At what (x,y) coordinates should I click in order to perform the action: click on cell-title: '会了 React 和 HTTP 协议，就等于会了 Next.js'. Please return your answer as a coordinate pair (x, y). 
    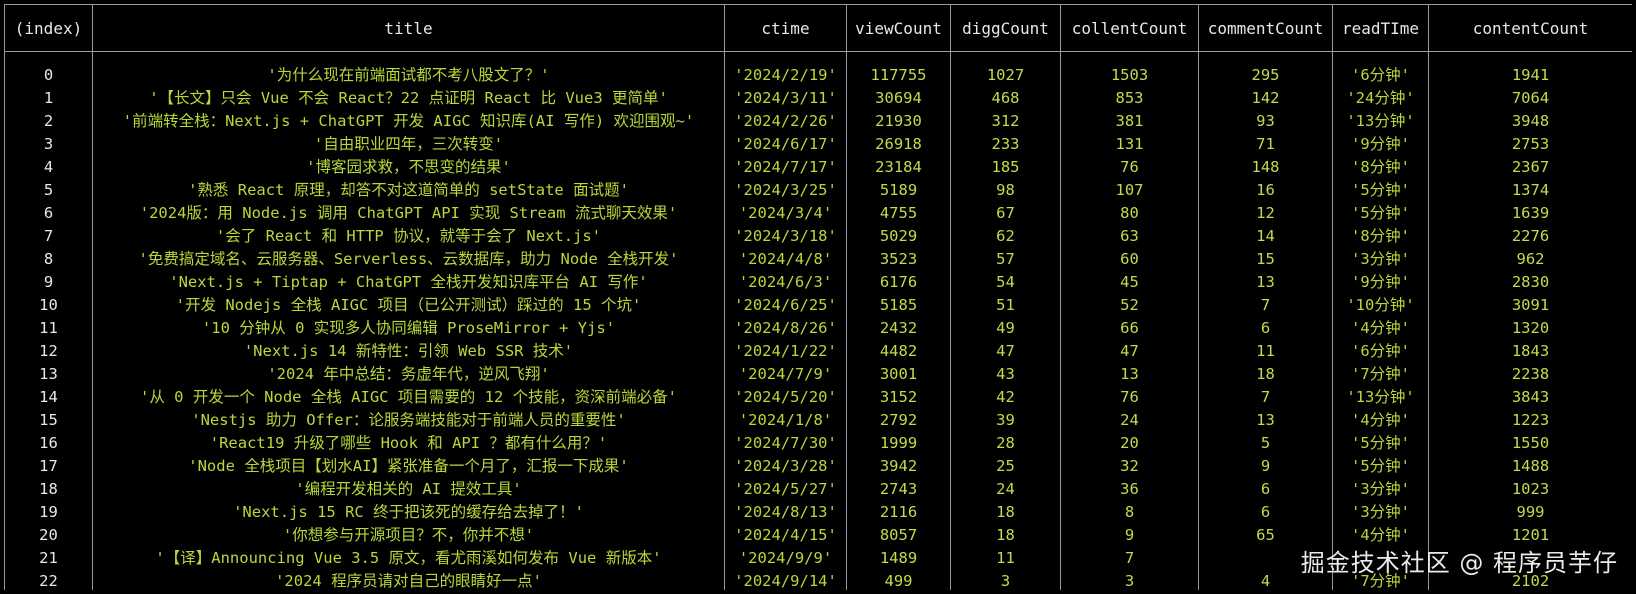
    Looking at the image, I should click on (408, 236).